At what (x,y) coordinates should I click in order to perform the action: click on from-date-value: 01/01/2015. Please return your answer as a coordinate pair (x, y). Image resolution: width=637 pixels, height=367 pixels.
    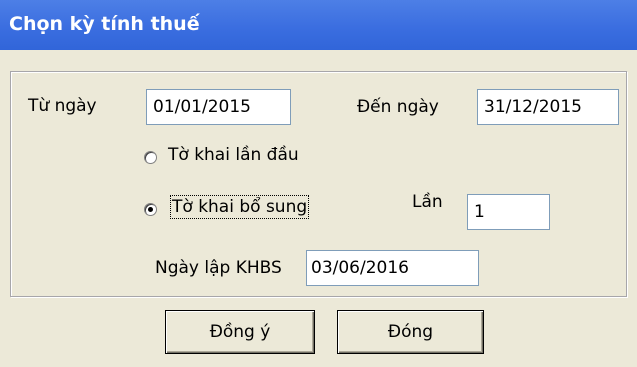
    Looking at the image, I should click on (202, 107).